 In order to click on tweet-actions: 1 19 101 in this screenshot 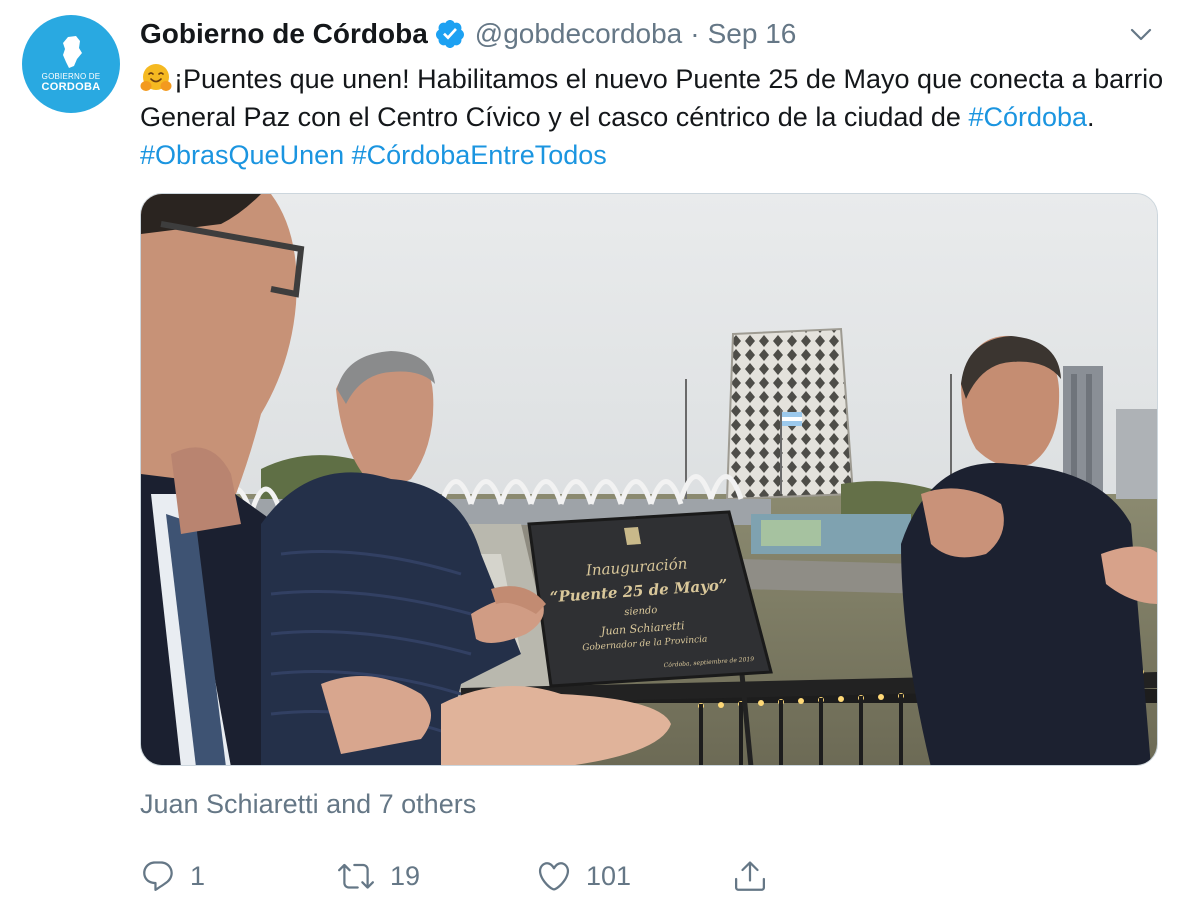, I will do `click(490, 876)`.